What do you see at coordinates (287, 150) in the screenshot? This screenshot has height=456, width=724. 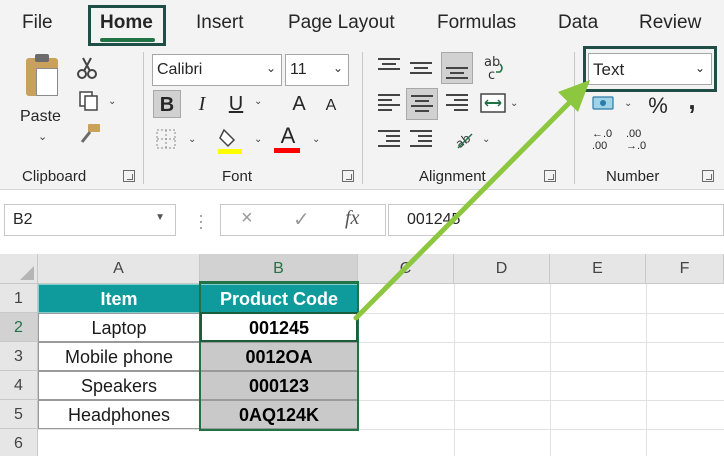 I see `font-color-swatch` at bounding box center [287, 150].